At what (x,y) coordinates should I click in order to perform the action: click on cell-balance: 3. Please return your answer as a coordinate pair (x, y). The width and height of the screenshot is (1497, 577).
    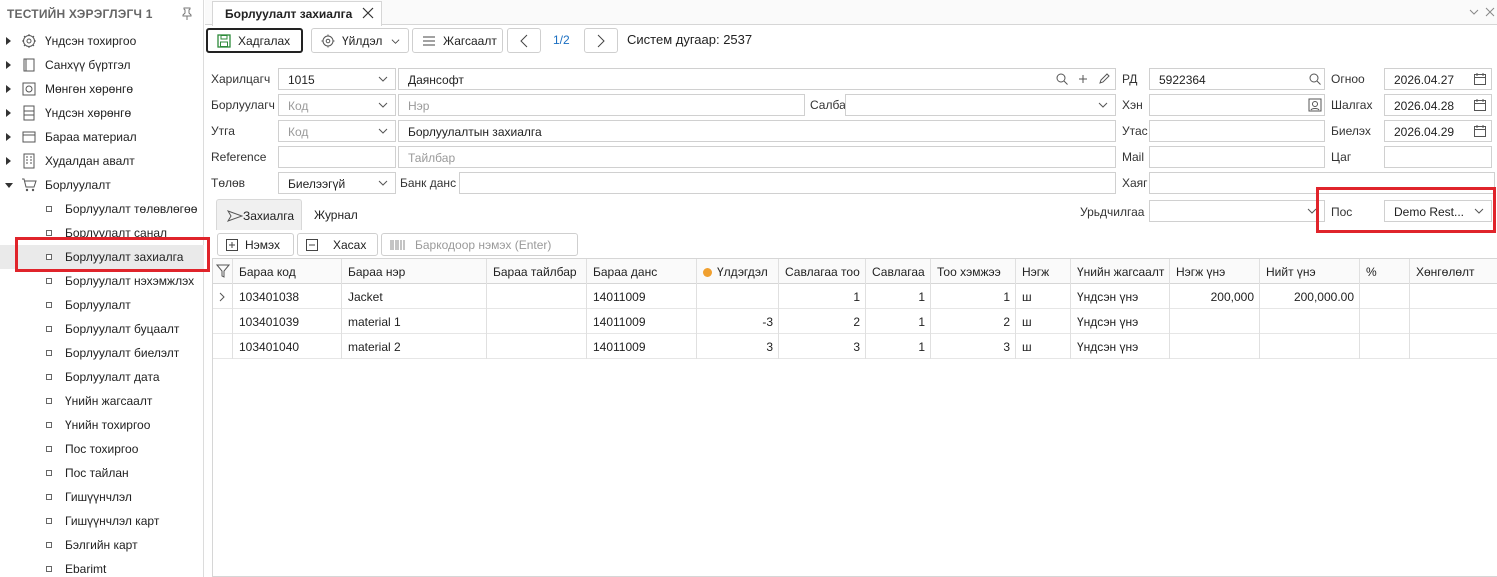
    Looking at the image, I should click on (738, 346).